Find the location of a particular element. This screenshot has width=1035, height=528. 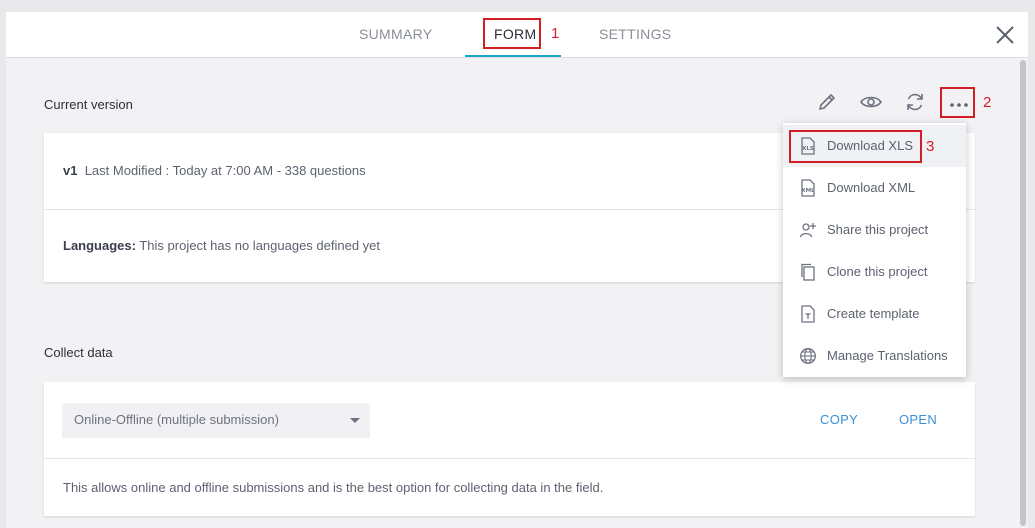

add-user-icon is located at coordinates (807, 230).